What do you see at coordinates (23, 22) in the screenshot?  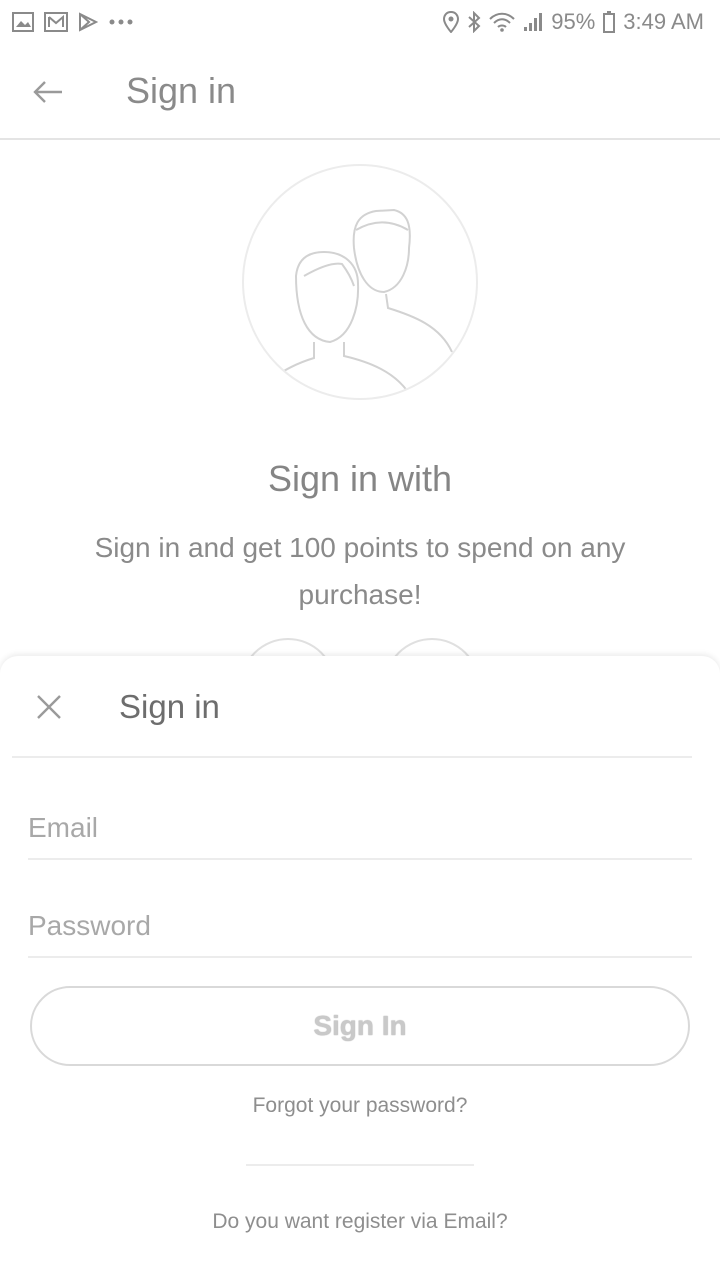 I see `gallery-icon` at bounding box center [23, 22].